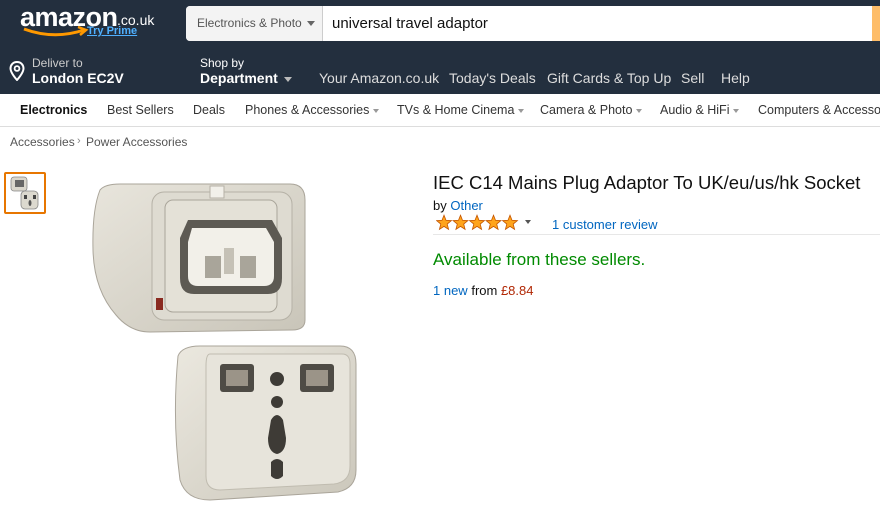 This screenshot has height=508, width=880. I want to click on subnav-camera: Camera & Photo, so click(591, 110).